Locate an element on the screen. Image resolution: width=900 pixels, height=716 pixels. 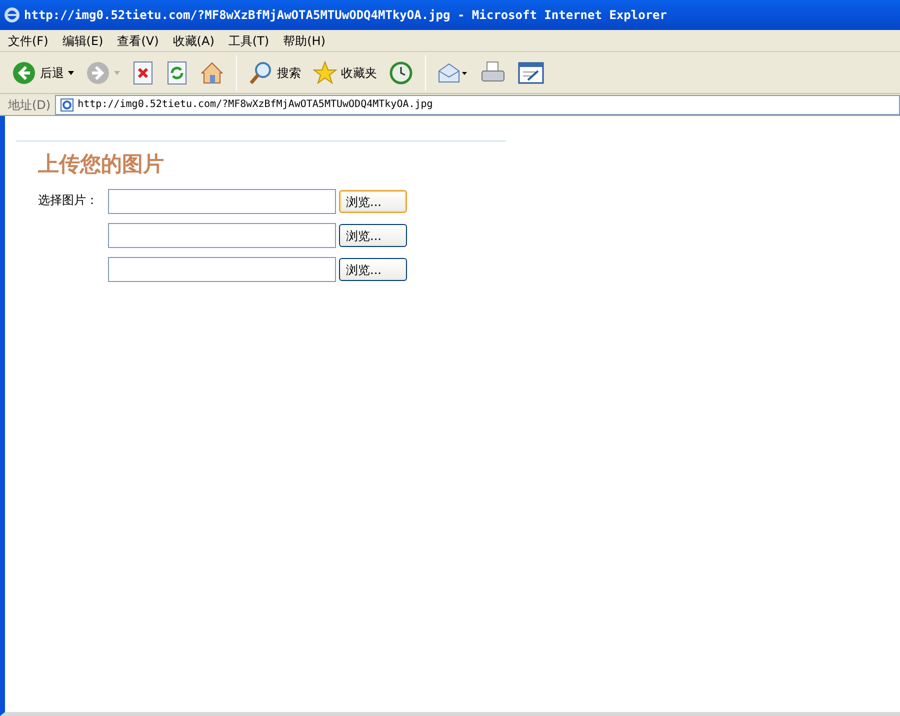
menu-item: 查看(V) is located at coordinates (138, 41).